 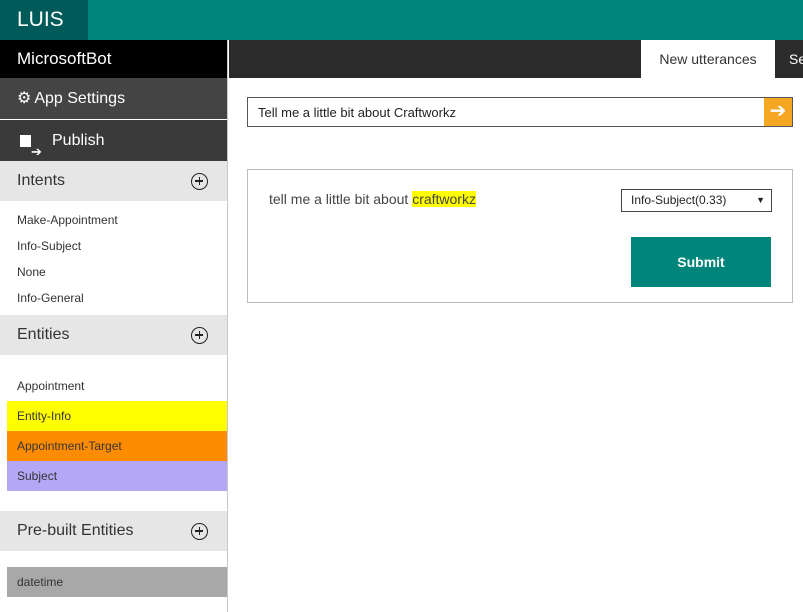 I want to click on add-prebuilt-entity-icon, so click(x=199, y=531).